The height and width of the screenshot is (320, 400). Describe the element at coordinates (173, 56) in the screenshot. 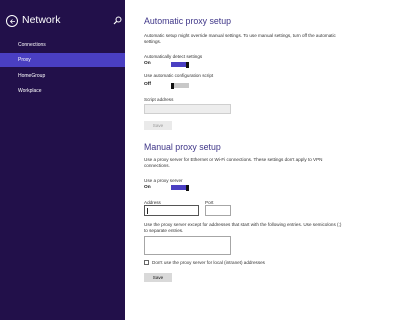

I see `auto-detect-label: Automatically detect settings` at that location.